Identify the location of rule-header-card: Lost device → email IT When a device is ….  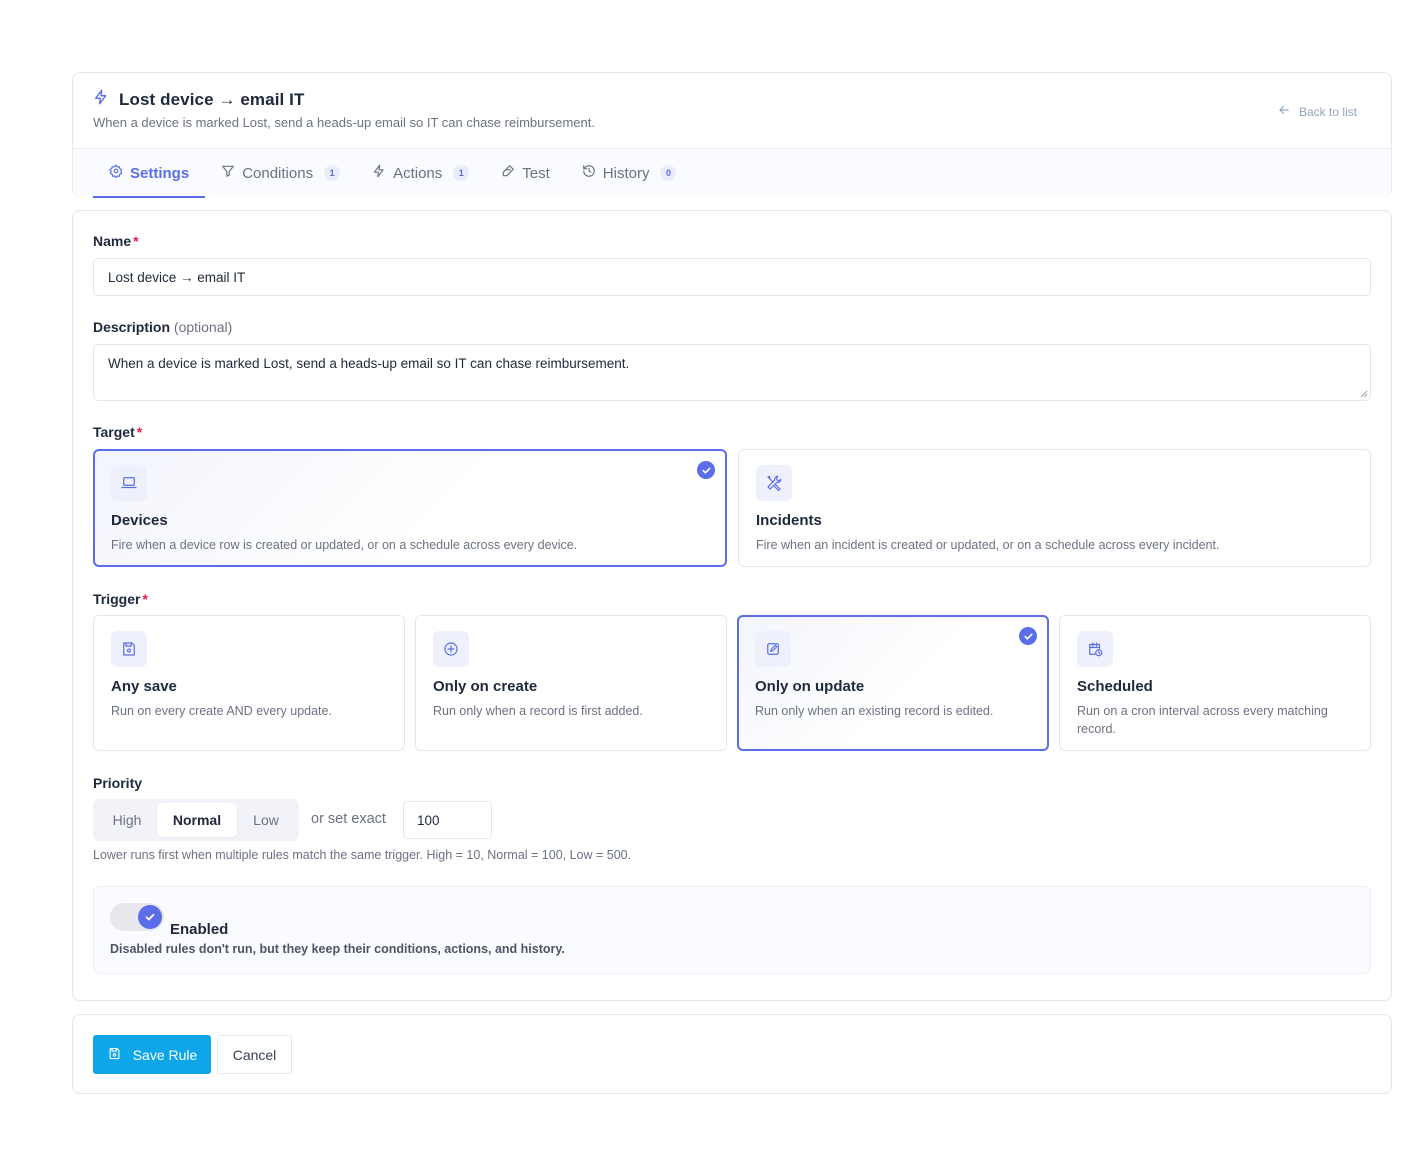
(732, 135).